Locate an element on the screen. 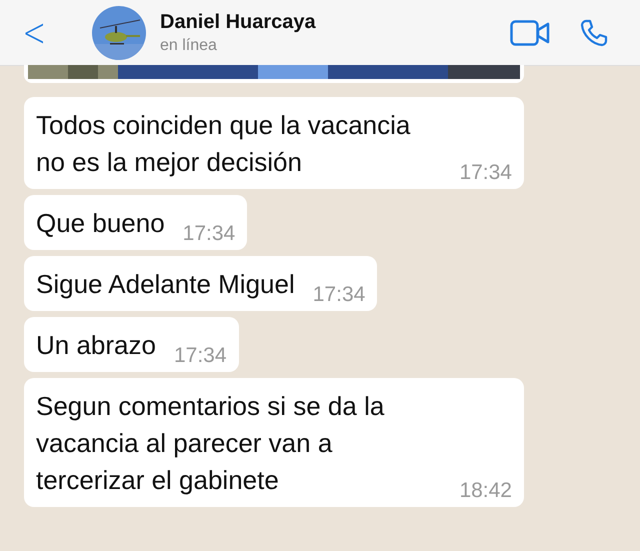 Image resolution: width=640 pixels, height=551 pixels. contact-status: en línea is located at coordinates (189, 45).